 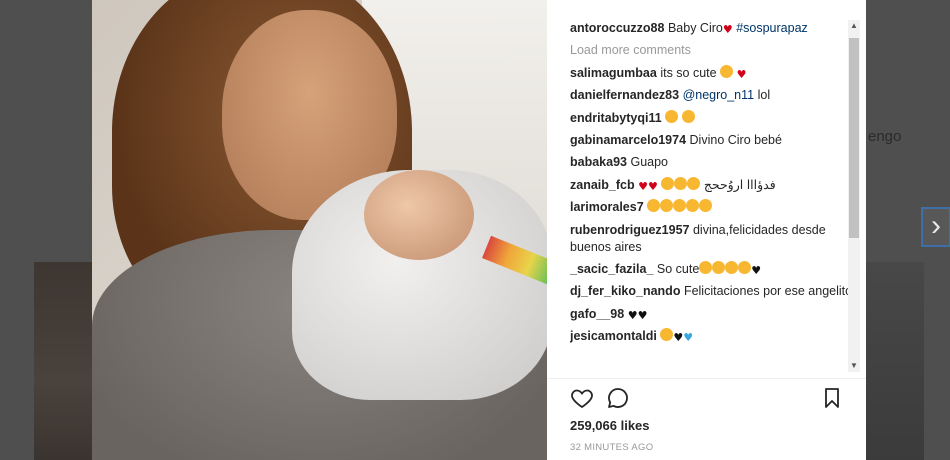 I want to click on hugging-face-emoji-icon: o, so click(x=667, y=335).